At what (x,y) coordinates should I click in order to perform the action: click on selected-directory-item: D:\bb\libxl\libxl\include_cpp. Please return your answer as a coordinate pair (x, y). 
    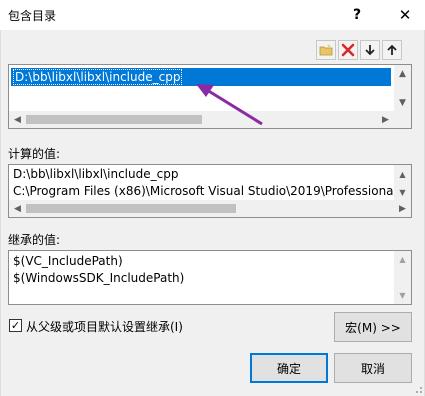
    Looking at the image, I should click on (201, 77).